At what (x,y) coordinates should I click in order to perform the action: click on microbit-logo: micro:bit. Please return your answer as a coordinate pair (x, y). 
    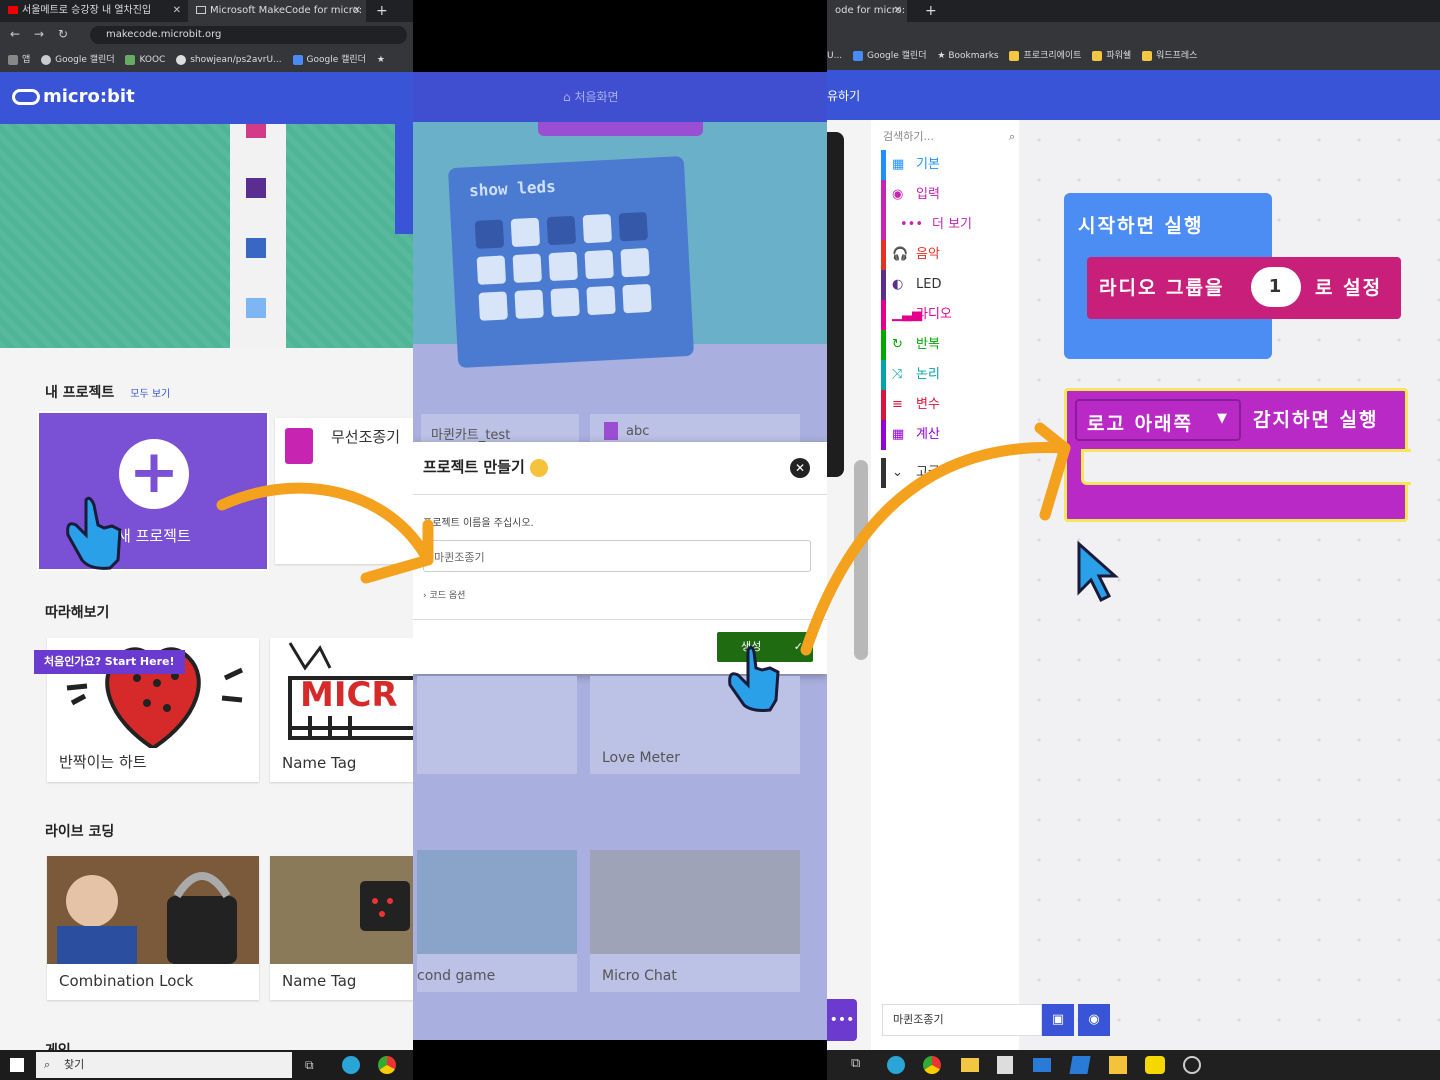
    Looking at the image, I should click on (73, 96).